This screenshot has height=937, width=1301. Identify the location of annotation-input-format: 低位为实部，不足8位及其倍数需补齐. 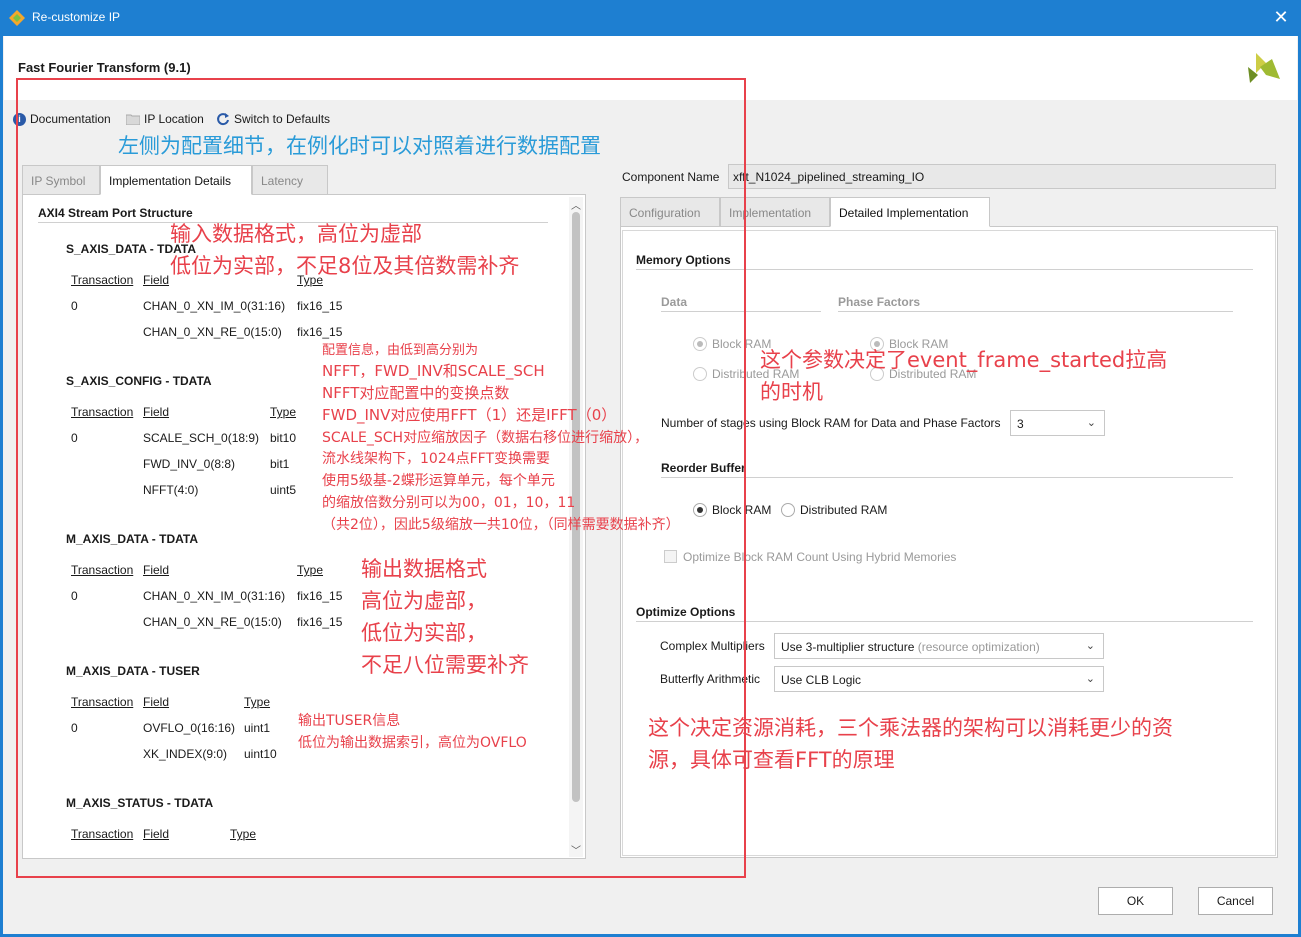
(345, 266).